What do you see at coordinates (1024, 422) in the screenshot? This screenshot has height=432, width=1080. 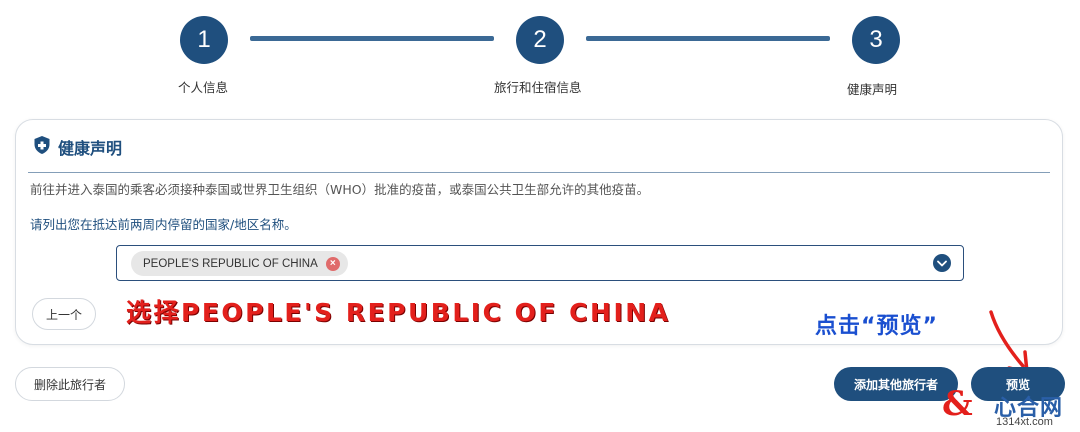 I see `watermark-url: 1314xt.com` at bounding box center [1024, 422].